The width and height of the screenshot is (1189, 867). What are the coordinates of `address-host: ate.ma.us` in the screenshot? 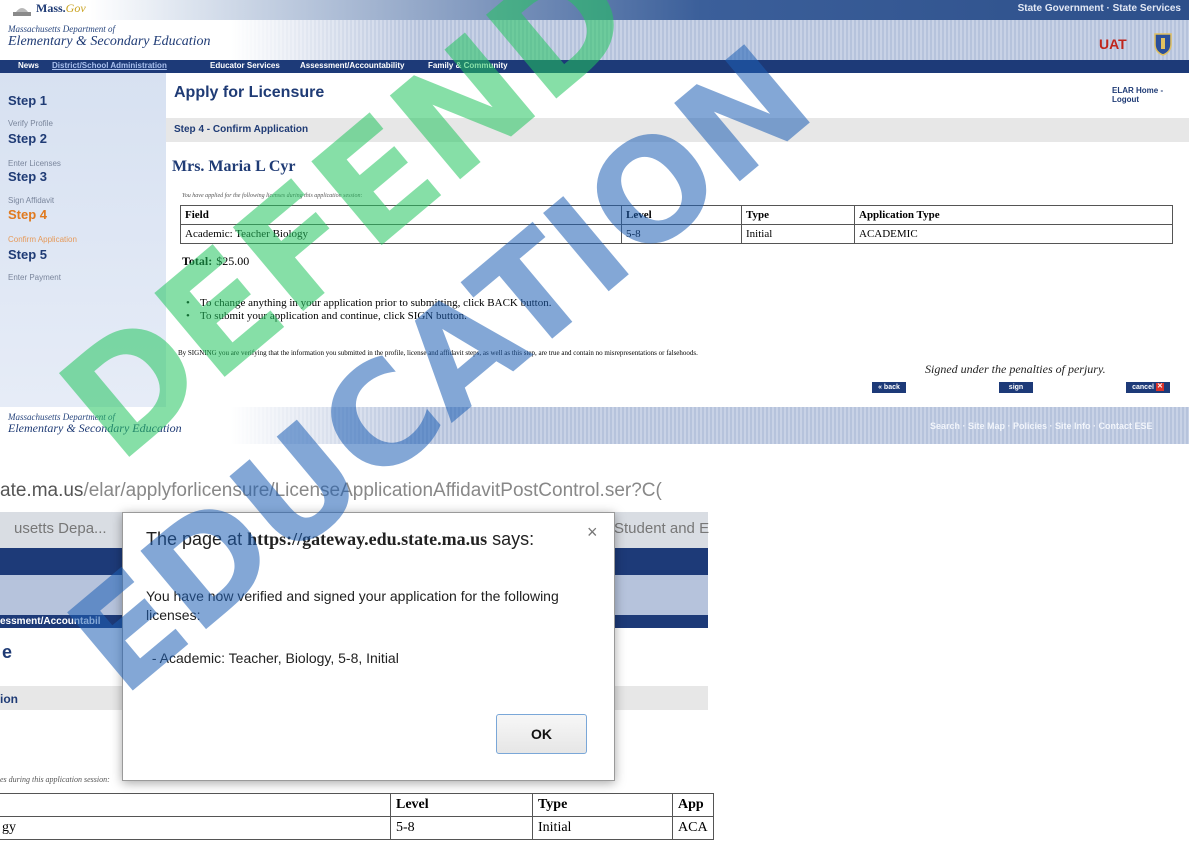 It's located at (42, 490).